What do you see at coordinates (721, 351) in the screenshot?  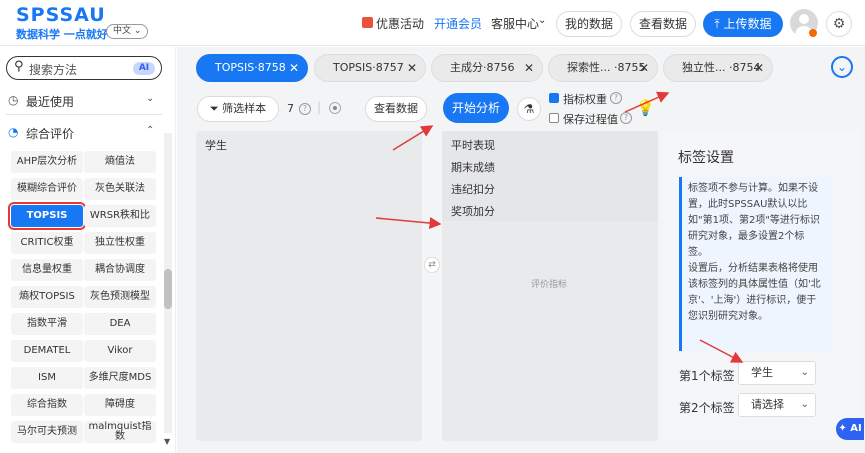 I see `arrow-to-label` at bounding box center [721, 351].